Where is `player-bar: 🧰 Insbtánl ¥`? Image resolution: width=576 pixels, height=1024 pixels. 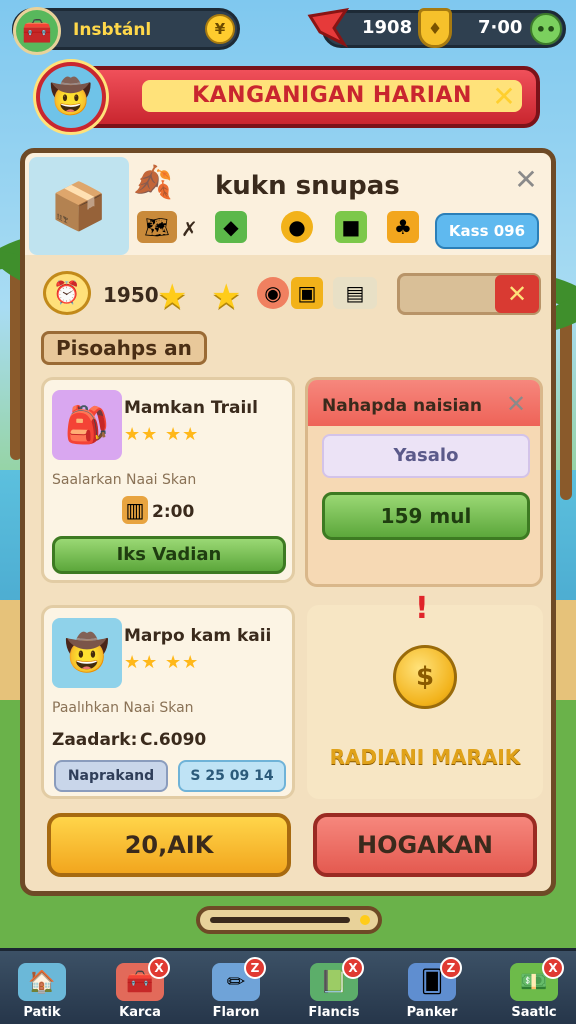 player-bar: 🧰 Insbtánl ¥ is located at coordinates (126, 31).